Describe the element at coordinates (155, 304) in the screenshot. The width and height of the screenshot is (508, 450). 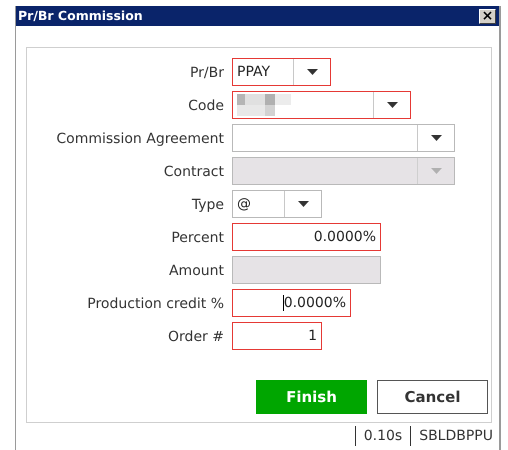
I see `field-label: Production credit %` at that location.